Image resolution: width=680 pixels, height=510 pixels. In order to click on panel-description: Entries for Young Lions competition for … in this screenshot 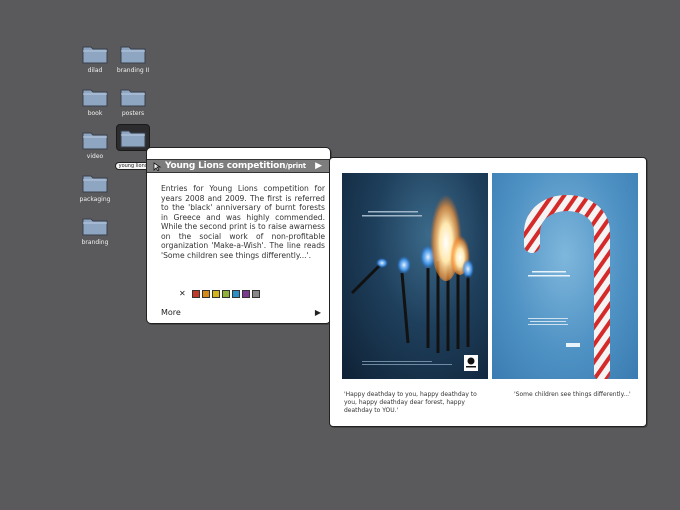, I will do `click(243, 222)`.